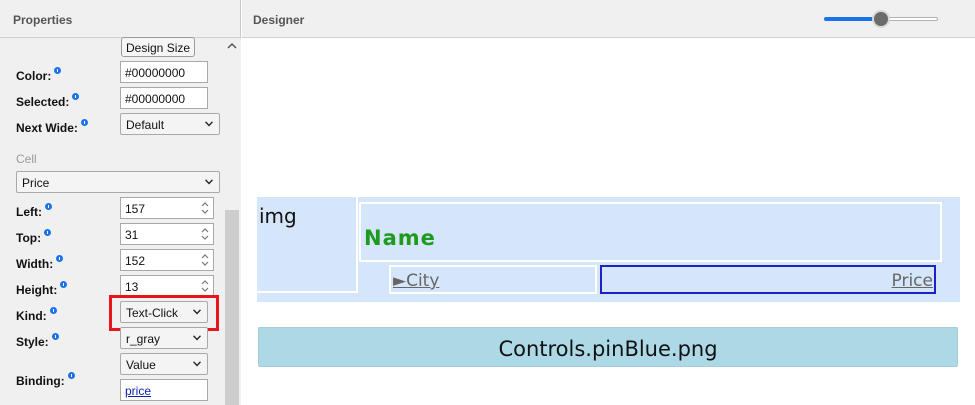 The width and height of the screenshot is (975, 405). Describe the element at coordinates (164, 338) in the screenshot. I see `style-dropdown: r_gray` at that location.